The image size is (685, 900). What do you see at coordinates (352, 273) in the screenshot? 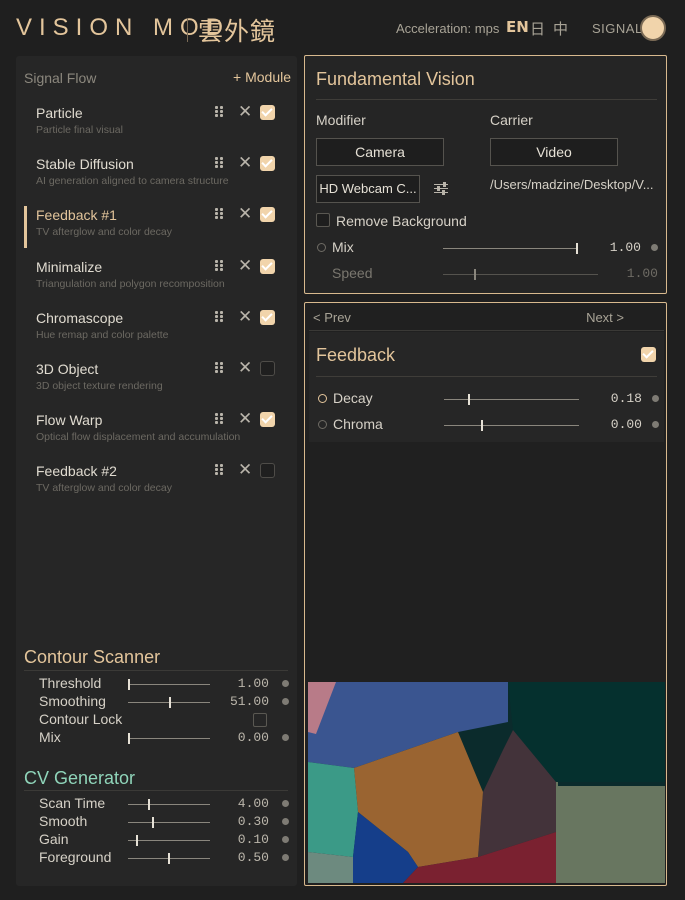
I see `speed-label: Speed` at bounding box center [352, 273].